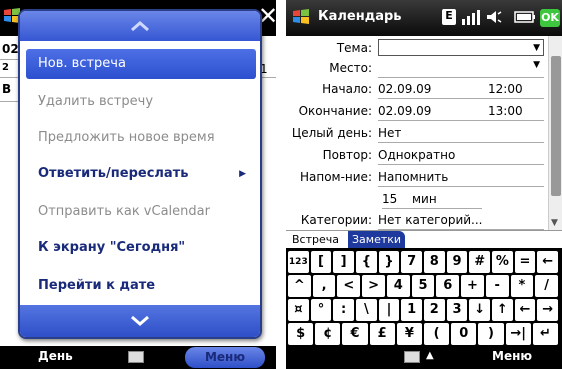 The width and height of the screenshot is (562, 369). Describe the element at coordinates (505, 111) in the screenshot. I see `end-time: 13:00` at that location.